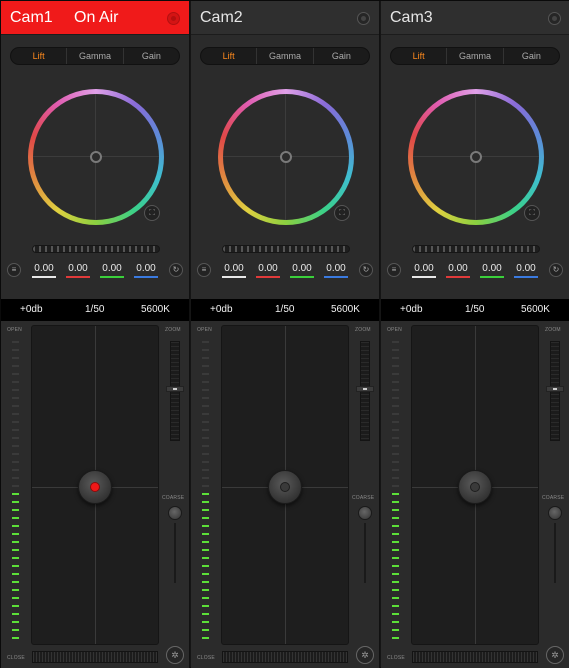 Image resolution: width=569 pixels, height=668 pixels. I want to click on camera-name: Cam3, so click(411, 17).